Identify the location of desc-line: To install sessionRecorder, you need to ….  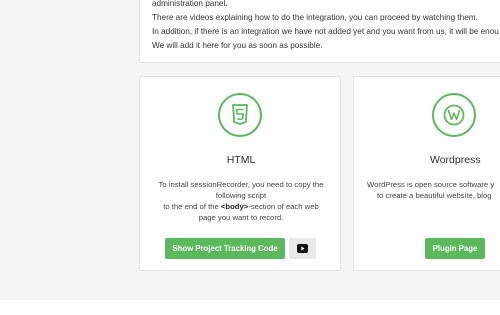
(241, 184).